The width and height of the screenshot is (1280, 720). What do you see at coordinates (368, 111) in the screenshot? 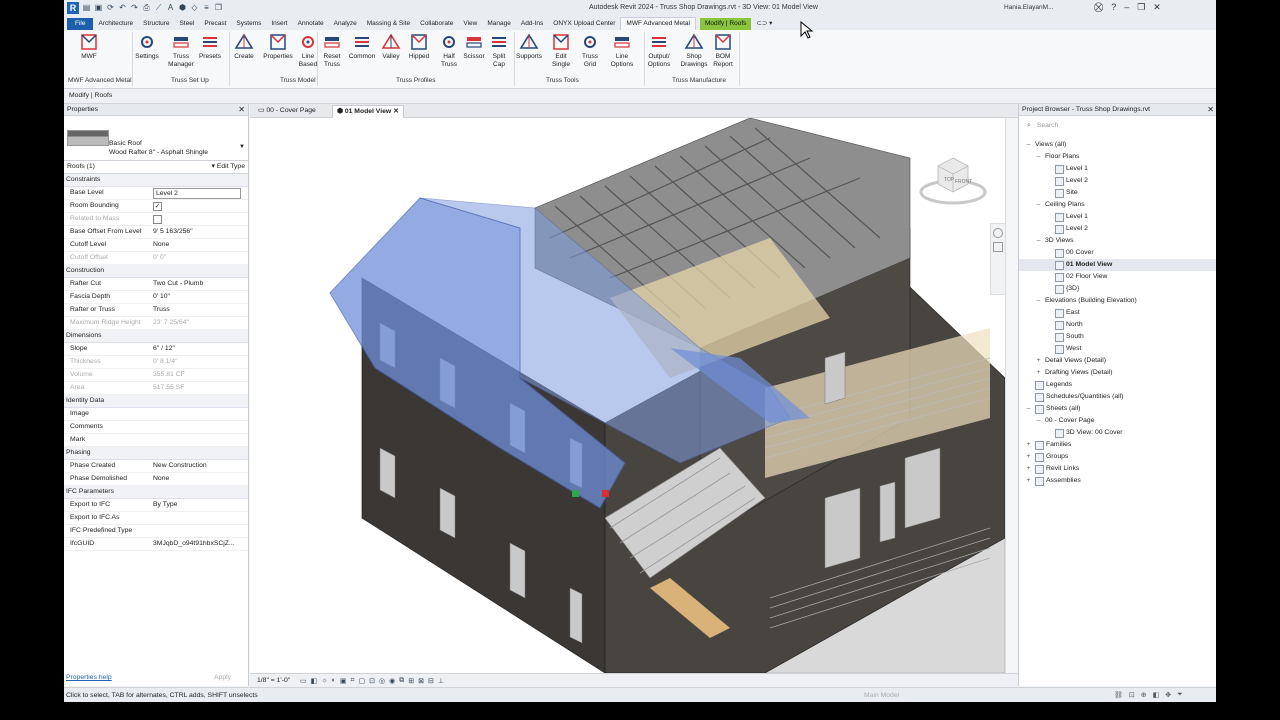
I see `tab-model-view: ⬢ 01 Model View ✕` at bounding box center [368, 111].